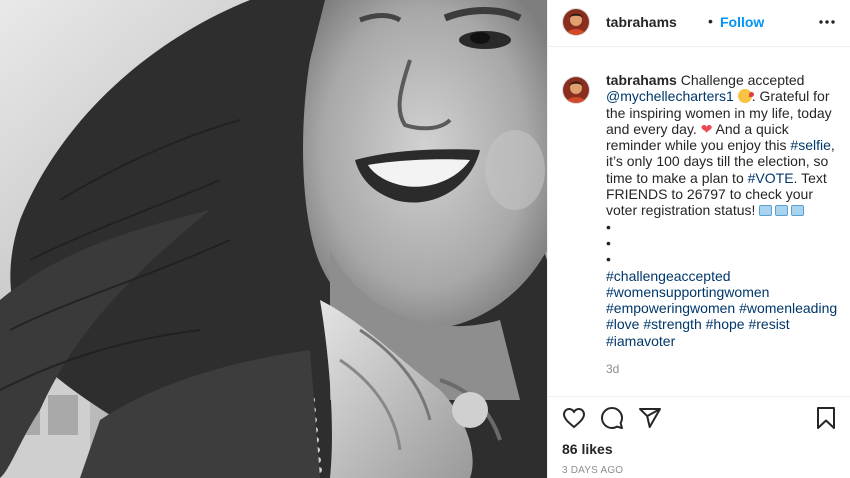  I want to click on hashtag: #challengeaccepted, so click(668, 276).